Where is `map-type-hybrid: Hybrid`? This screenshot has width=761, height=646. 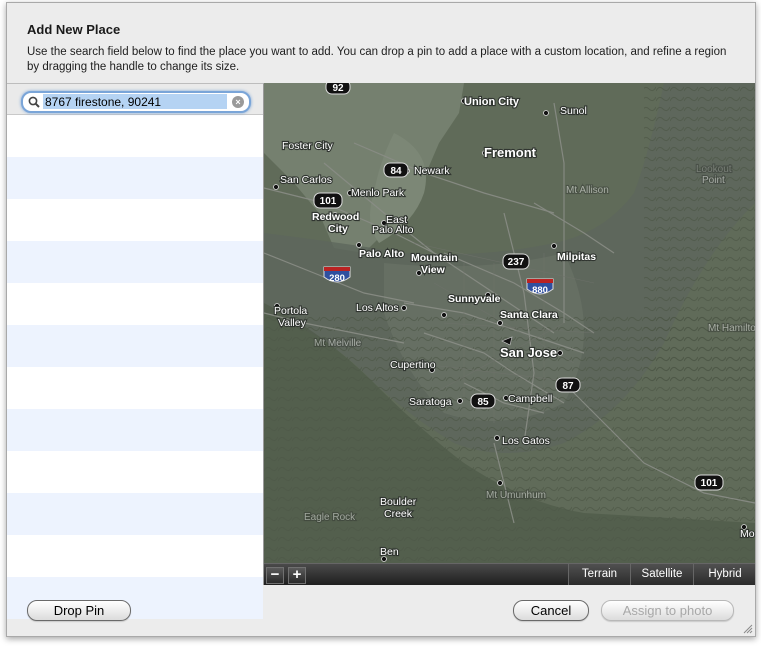
map-type-hybrid: Hybrid is located at coordinates (724, 574).